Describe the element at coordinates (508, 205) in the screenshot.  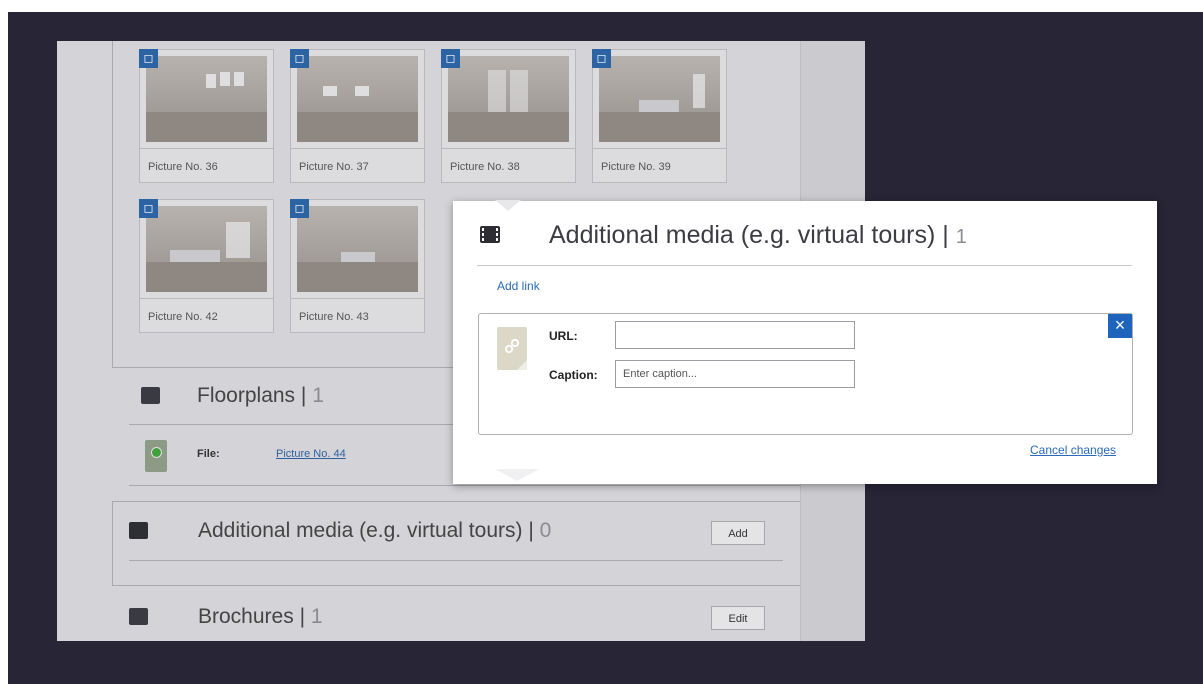
I see `popup-notch` at that location.